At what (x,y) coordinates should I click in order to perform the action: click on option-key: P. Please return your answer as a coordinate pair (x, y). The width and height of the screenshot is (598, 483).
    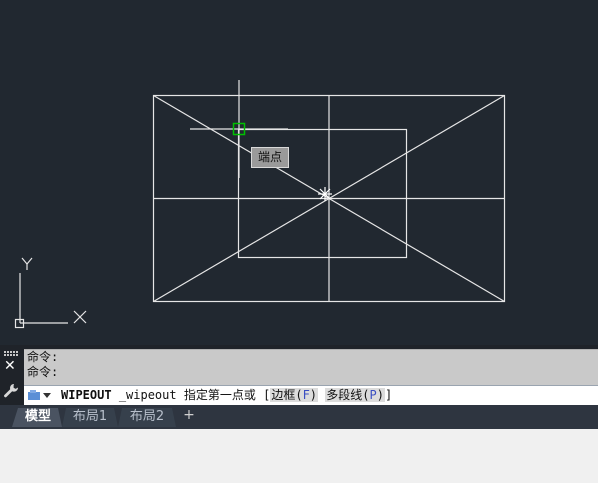
    Looking at the image, I should click on (373, 395).